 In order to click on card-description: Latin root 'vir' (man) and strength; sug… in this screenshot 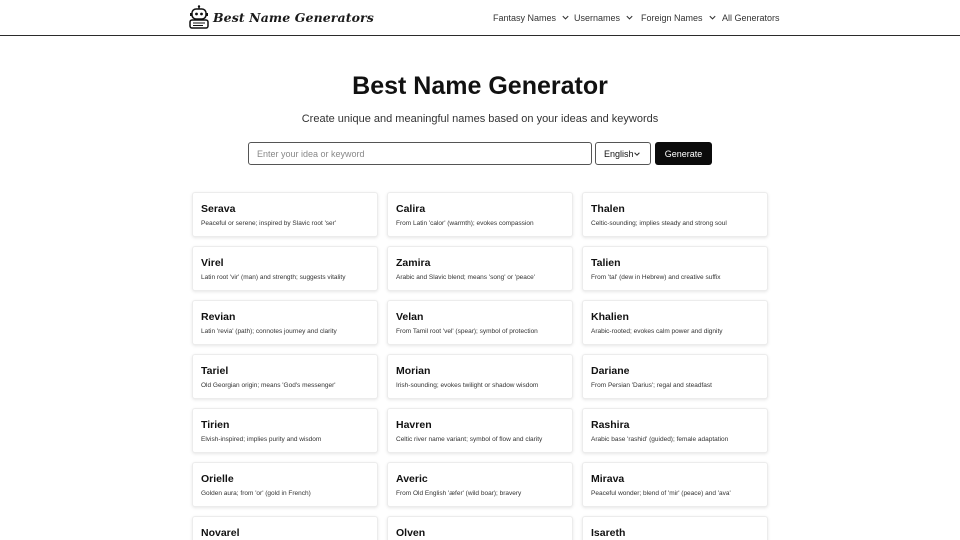, I will do `click(273, 277)`.